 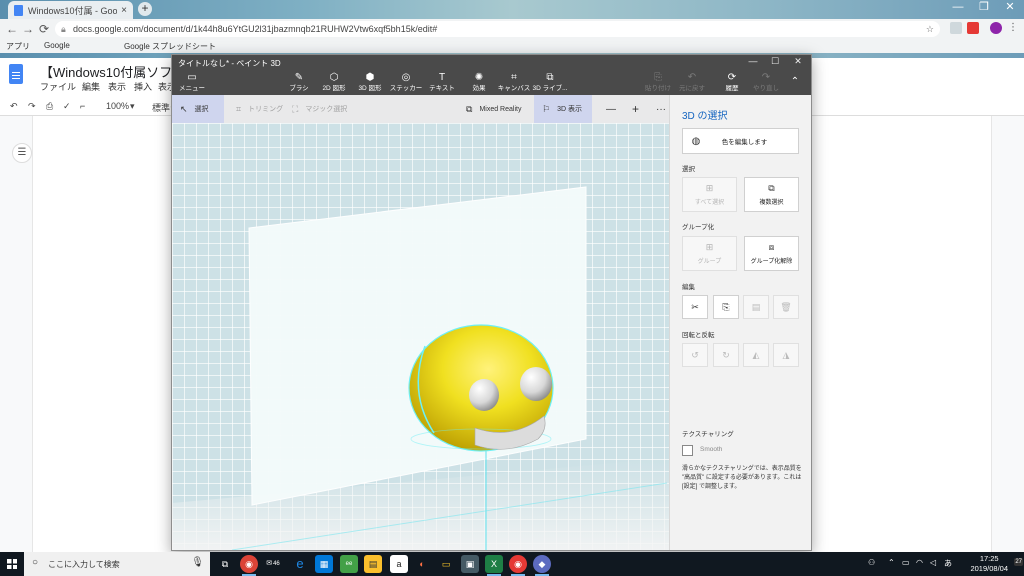 What do you see at coordinates (70, 10) in the screenshot?
I see `browser-tab: Windows10付属 - Google ドキュメント ×` at bounding box center [70, 10].